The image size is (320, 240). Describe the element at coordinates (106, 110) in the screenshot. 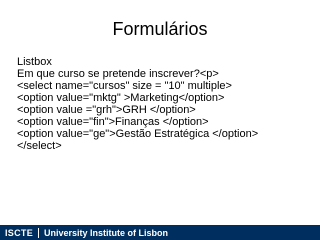

I see `body-line: <option value ="grh">GRH </option>` at that location.